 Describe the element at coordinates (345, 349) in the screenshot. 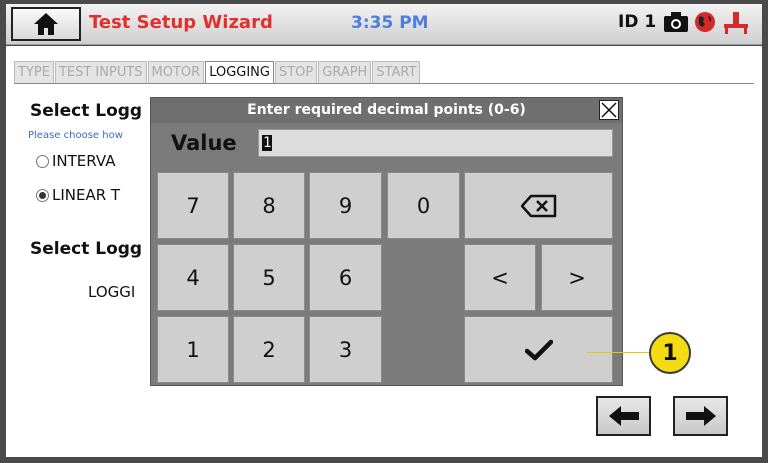

I see `key-3: 3` at that location.